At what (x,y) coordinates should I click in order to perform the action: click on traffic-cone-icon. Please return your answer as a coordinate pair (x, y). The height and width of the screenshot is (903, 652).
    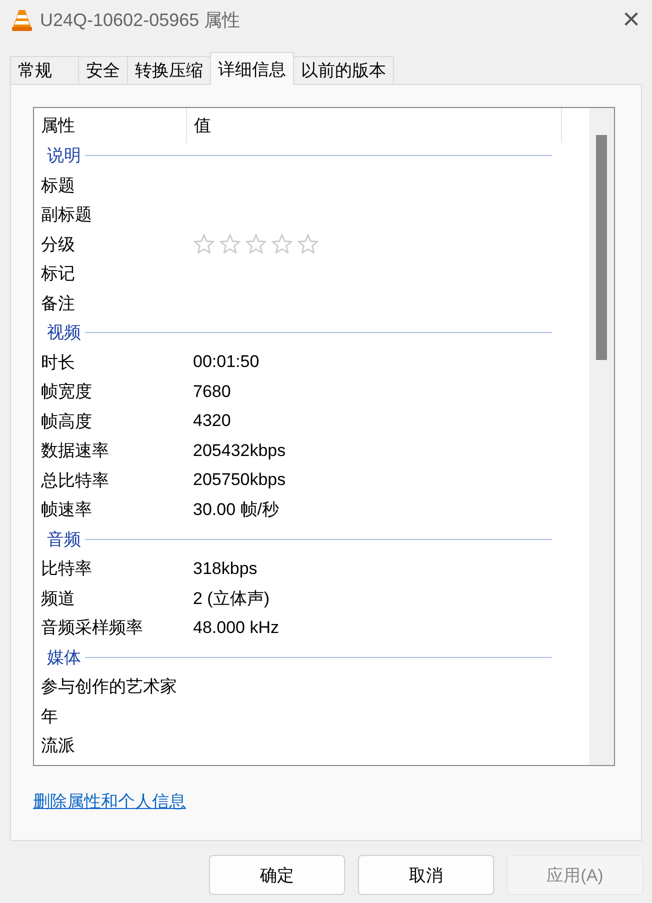
    Looking at the image, I should click on (22, 20).